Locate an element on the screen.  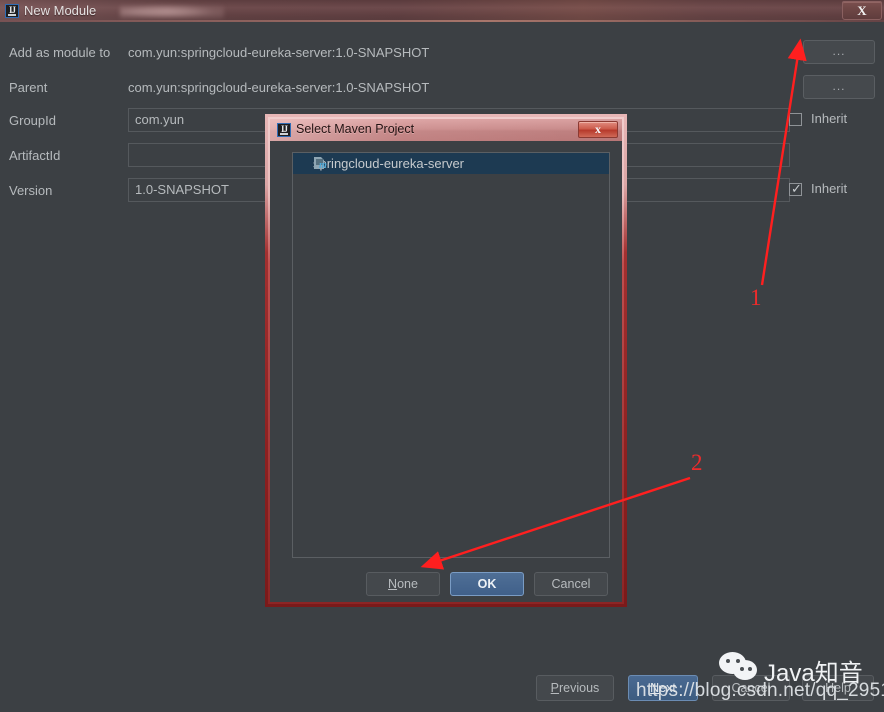
dialog-cancel-button: Cancel is located at coordinates (571, 584).